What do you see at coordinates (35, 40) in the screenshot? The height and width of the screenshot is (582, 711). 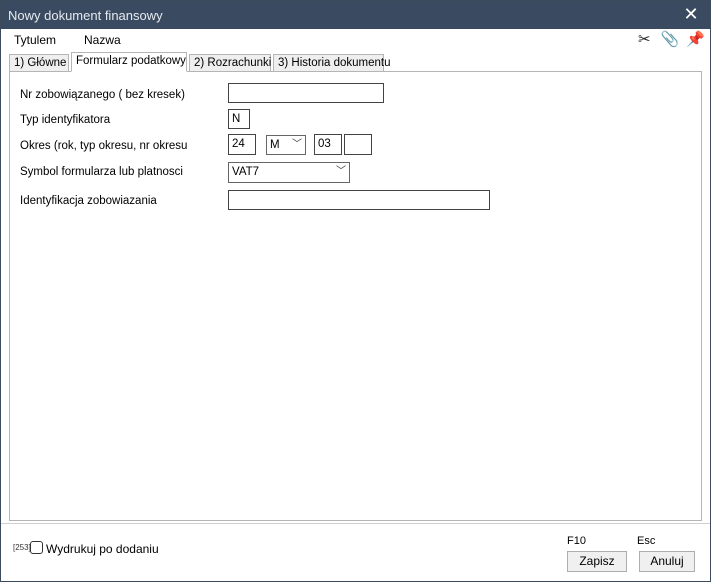 I see `menu-item-tytulem: Tytulem` at bounding box center [35, 40].